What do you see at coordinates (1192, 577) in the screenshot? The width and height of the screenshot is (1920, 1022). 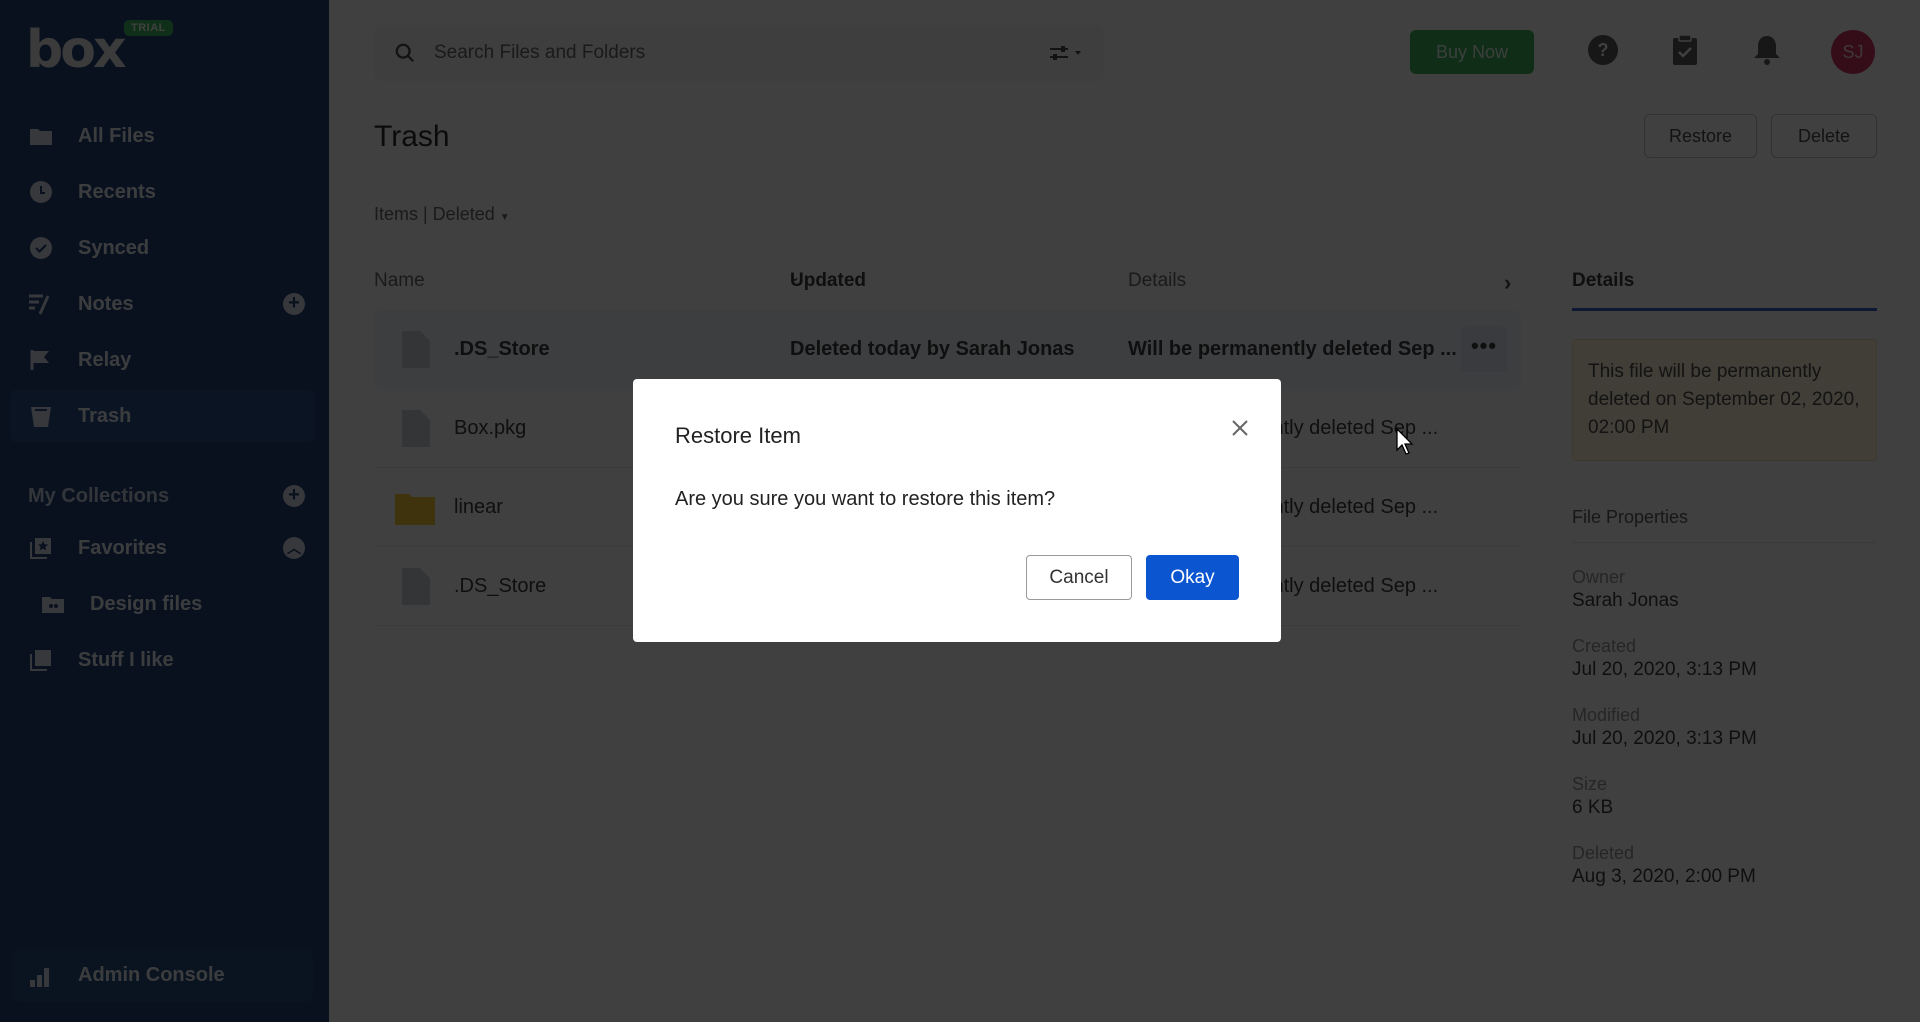 I see `okay-button: Okay` at bounding box center [1192, 577].